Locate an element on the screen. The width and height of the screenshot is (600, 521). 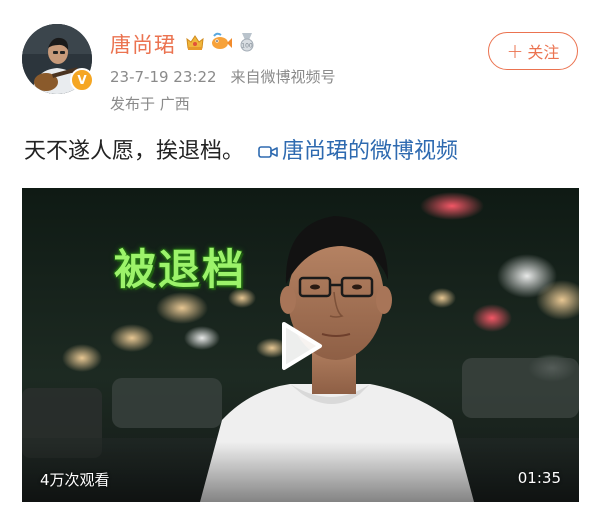
post-source: 来自微博视频号 is located at coordinates (283, 77).